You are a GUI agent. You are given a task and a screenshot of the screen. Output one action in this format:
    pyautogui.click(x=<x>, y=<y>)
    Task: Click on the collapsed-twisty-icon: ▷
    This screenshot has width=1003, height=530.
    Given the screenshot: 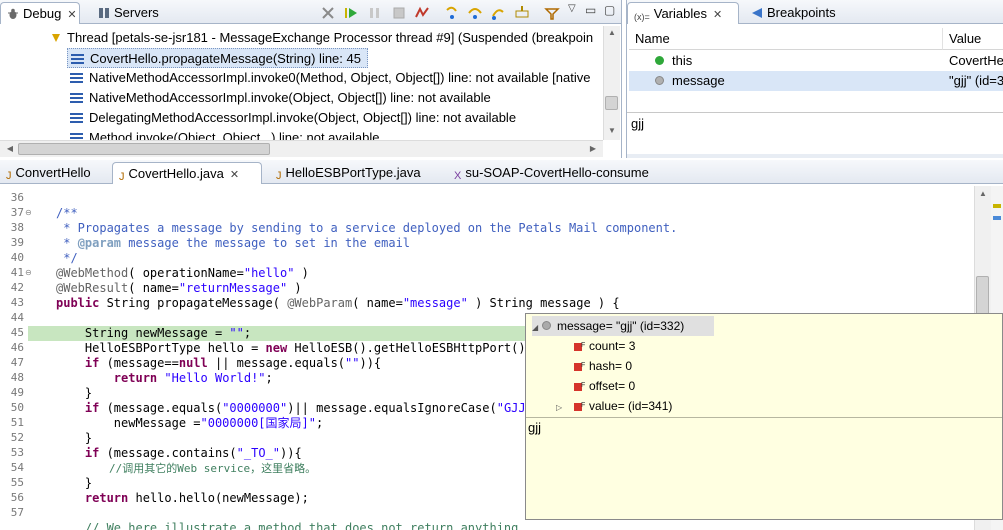 What is the action you would take?
    pyautogui.click(x=561, y=408)
    